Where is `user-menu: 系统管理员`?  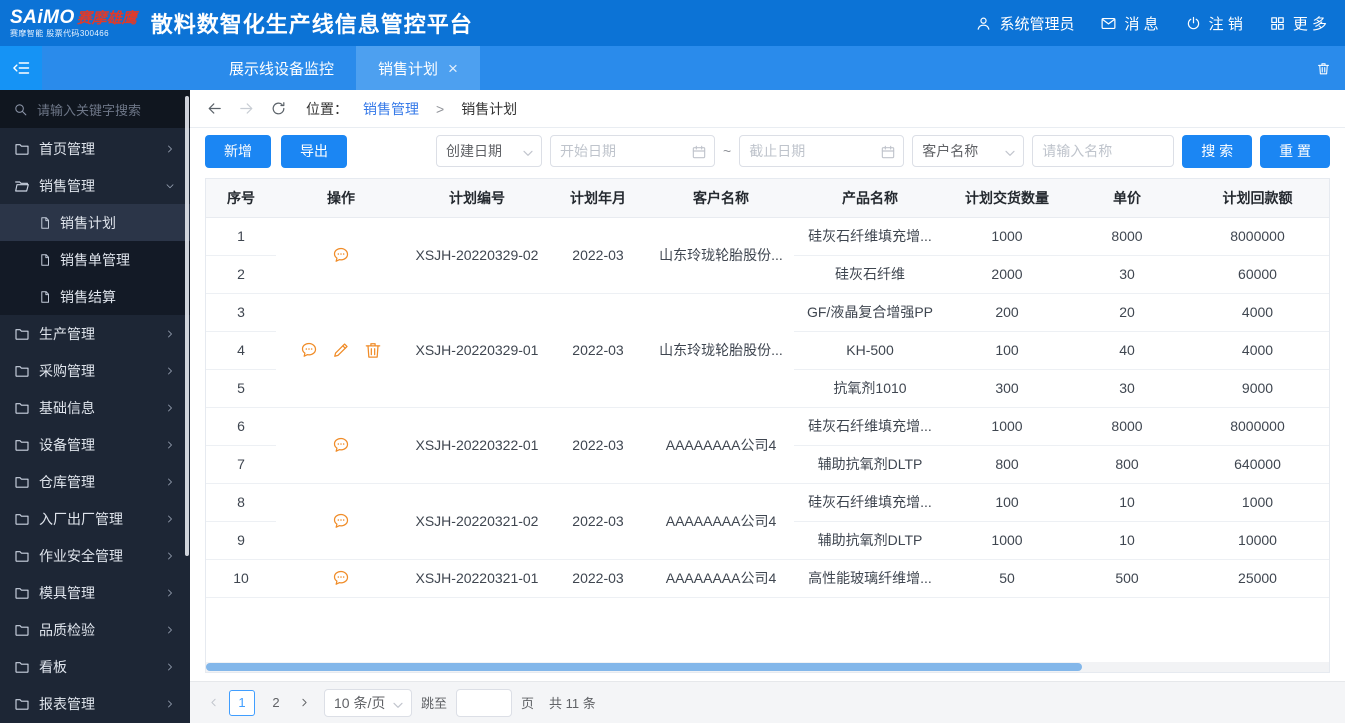
user-menu: 系统管理员 is located at coordinates (1024, 23).